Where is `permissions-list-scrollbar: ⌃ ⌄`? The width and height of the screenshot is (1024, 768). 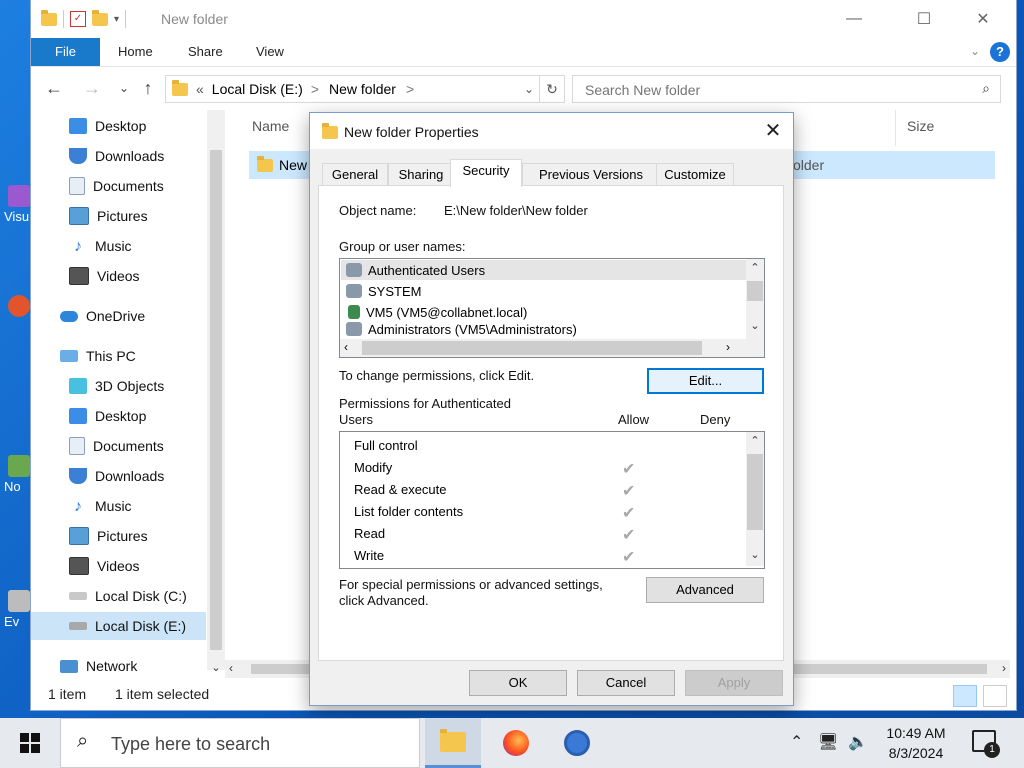 permissions-list-scrollbar: ⌃ ⌄ is located at coordinates (755, 499).